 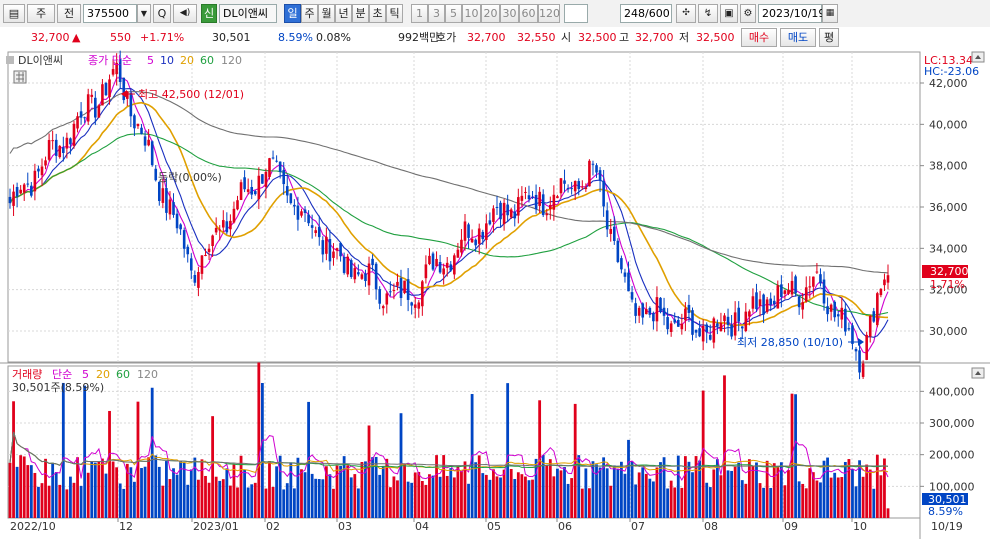 I want to click on interval-button-30: 30, so click(x=509, y=13).